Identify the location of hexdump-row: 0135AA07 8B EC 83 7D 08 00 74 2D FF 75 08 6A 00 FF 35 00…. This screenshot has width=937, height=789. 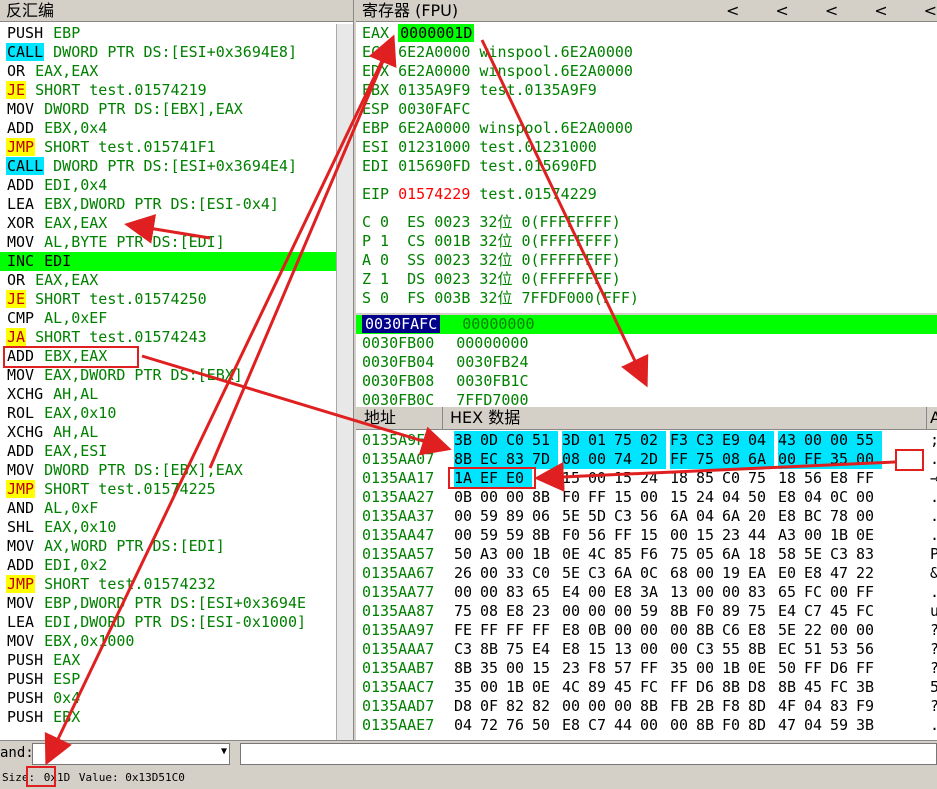
(646, 459).